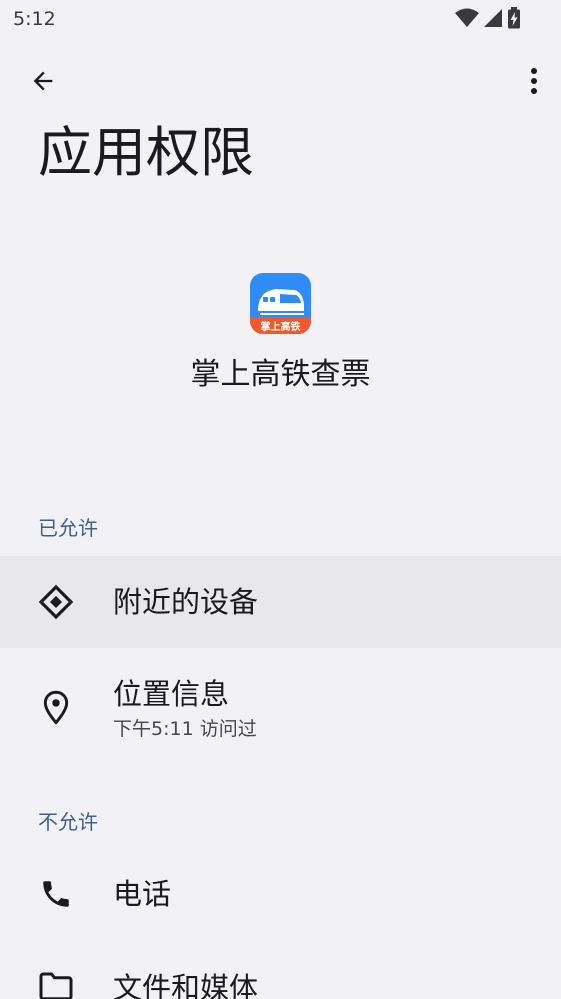 The image size is (561, 999). What do you see at coordinates (68, 822) in the screenshot?
I see `section-header-denied: 不允许` at bounding box center [68, 822].